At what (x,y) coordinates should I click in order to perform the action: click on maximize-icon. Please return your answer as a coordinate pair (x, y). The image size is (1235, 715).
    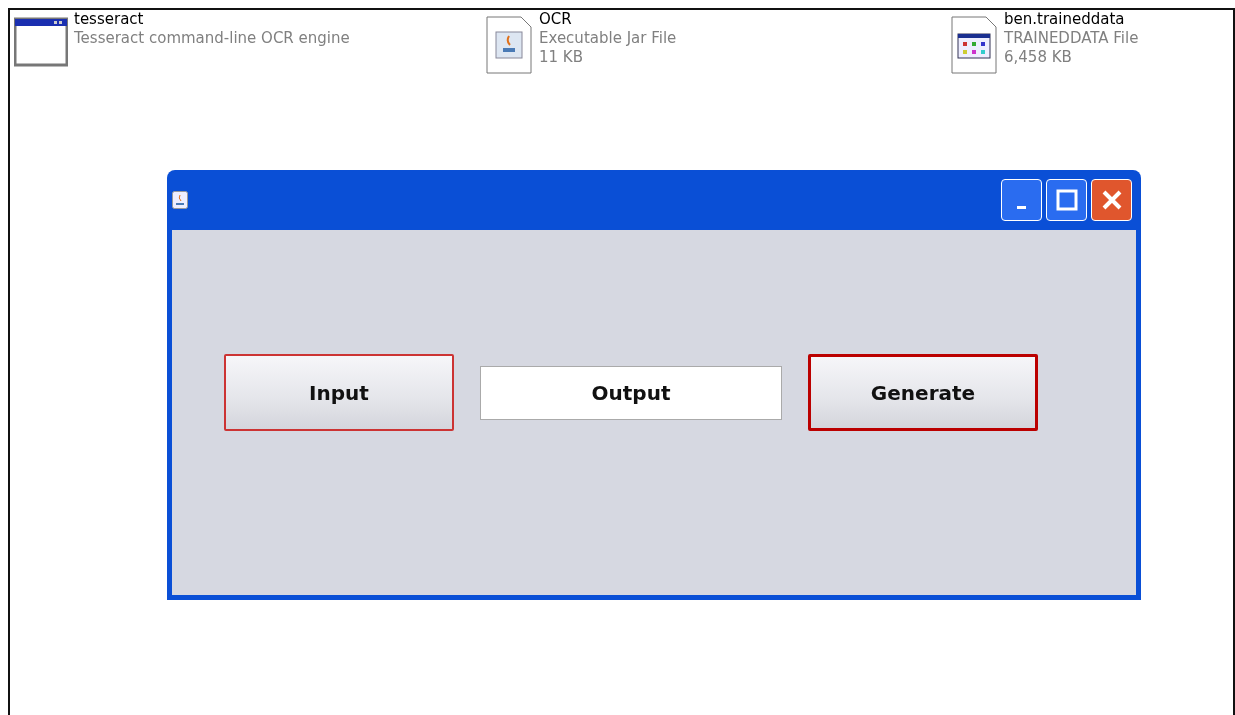
    Looking at the image, I should click on (1066, 200).